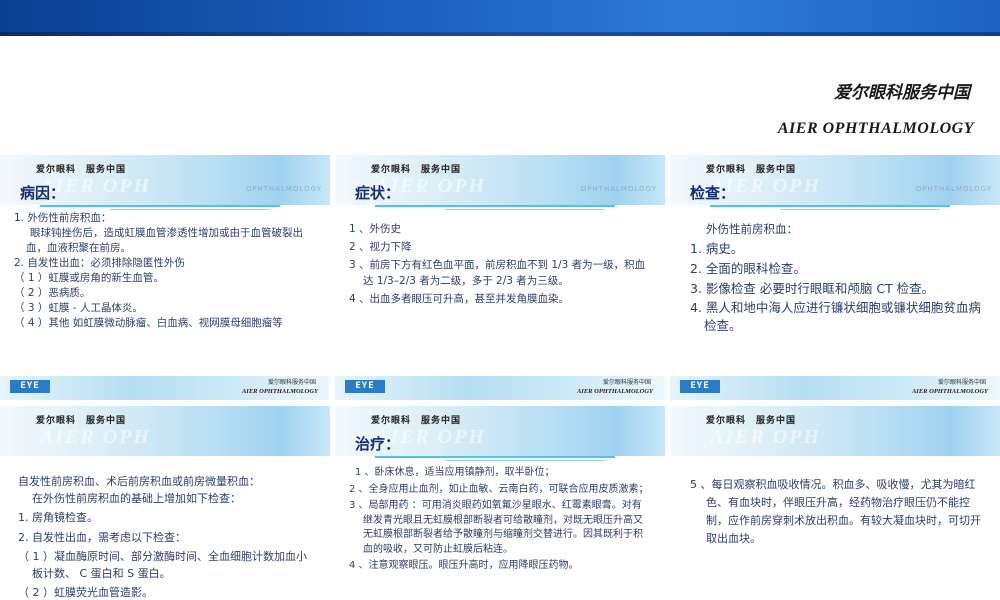 Image resolution: width=1000 pixels, height=600 pixels. What do you see at coordinates (78, 308) in the screenshot?
I see `text-line: （ 3 ）虹膜 - 人工晶体炎。` at bounding box center [78, 308].